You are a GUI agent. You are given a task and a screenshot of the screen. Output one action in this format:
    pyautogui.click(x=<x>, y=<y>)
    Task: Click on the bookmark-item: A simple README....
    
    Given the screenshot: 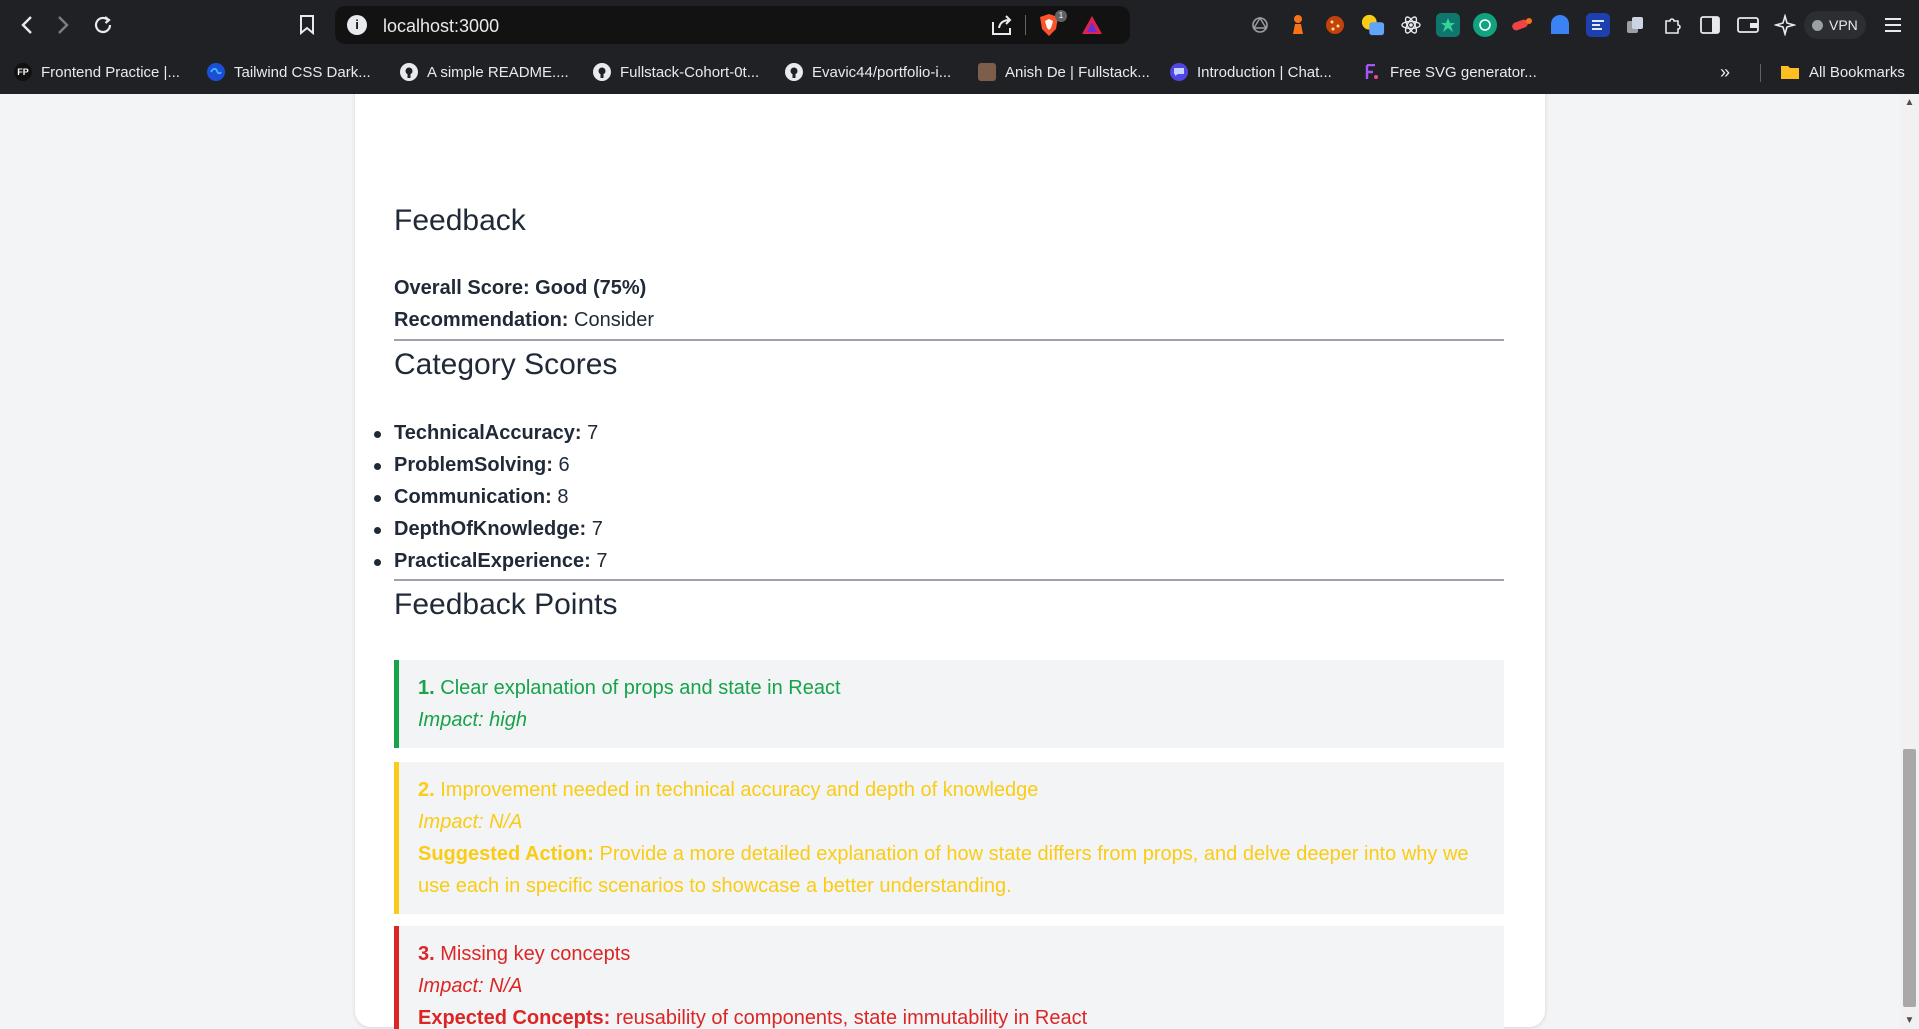 What is the action you would take?
    pyautogui.click(x=484, y=72)
    